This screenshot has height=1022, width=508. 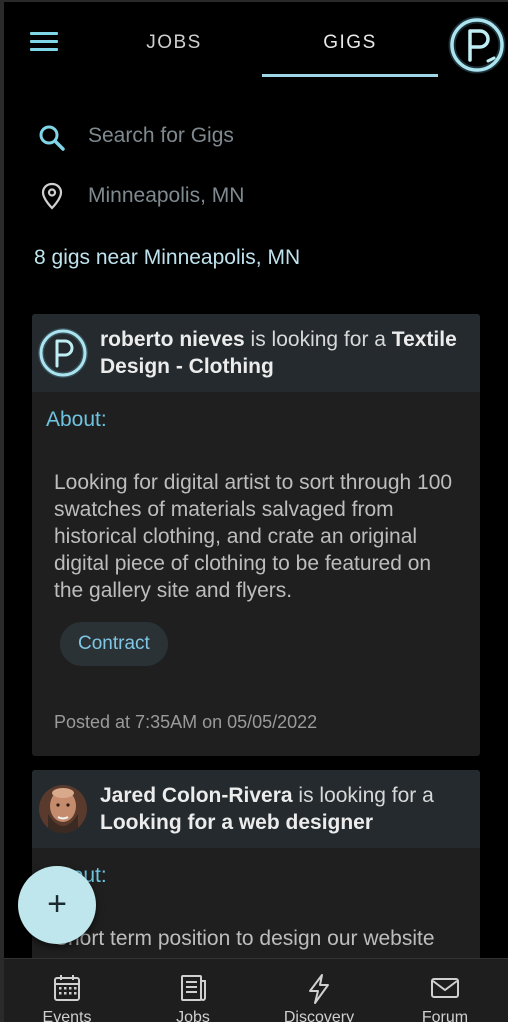 I want to click on nav-item-events: Events, so click(x=67, y=990).